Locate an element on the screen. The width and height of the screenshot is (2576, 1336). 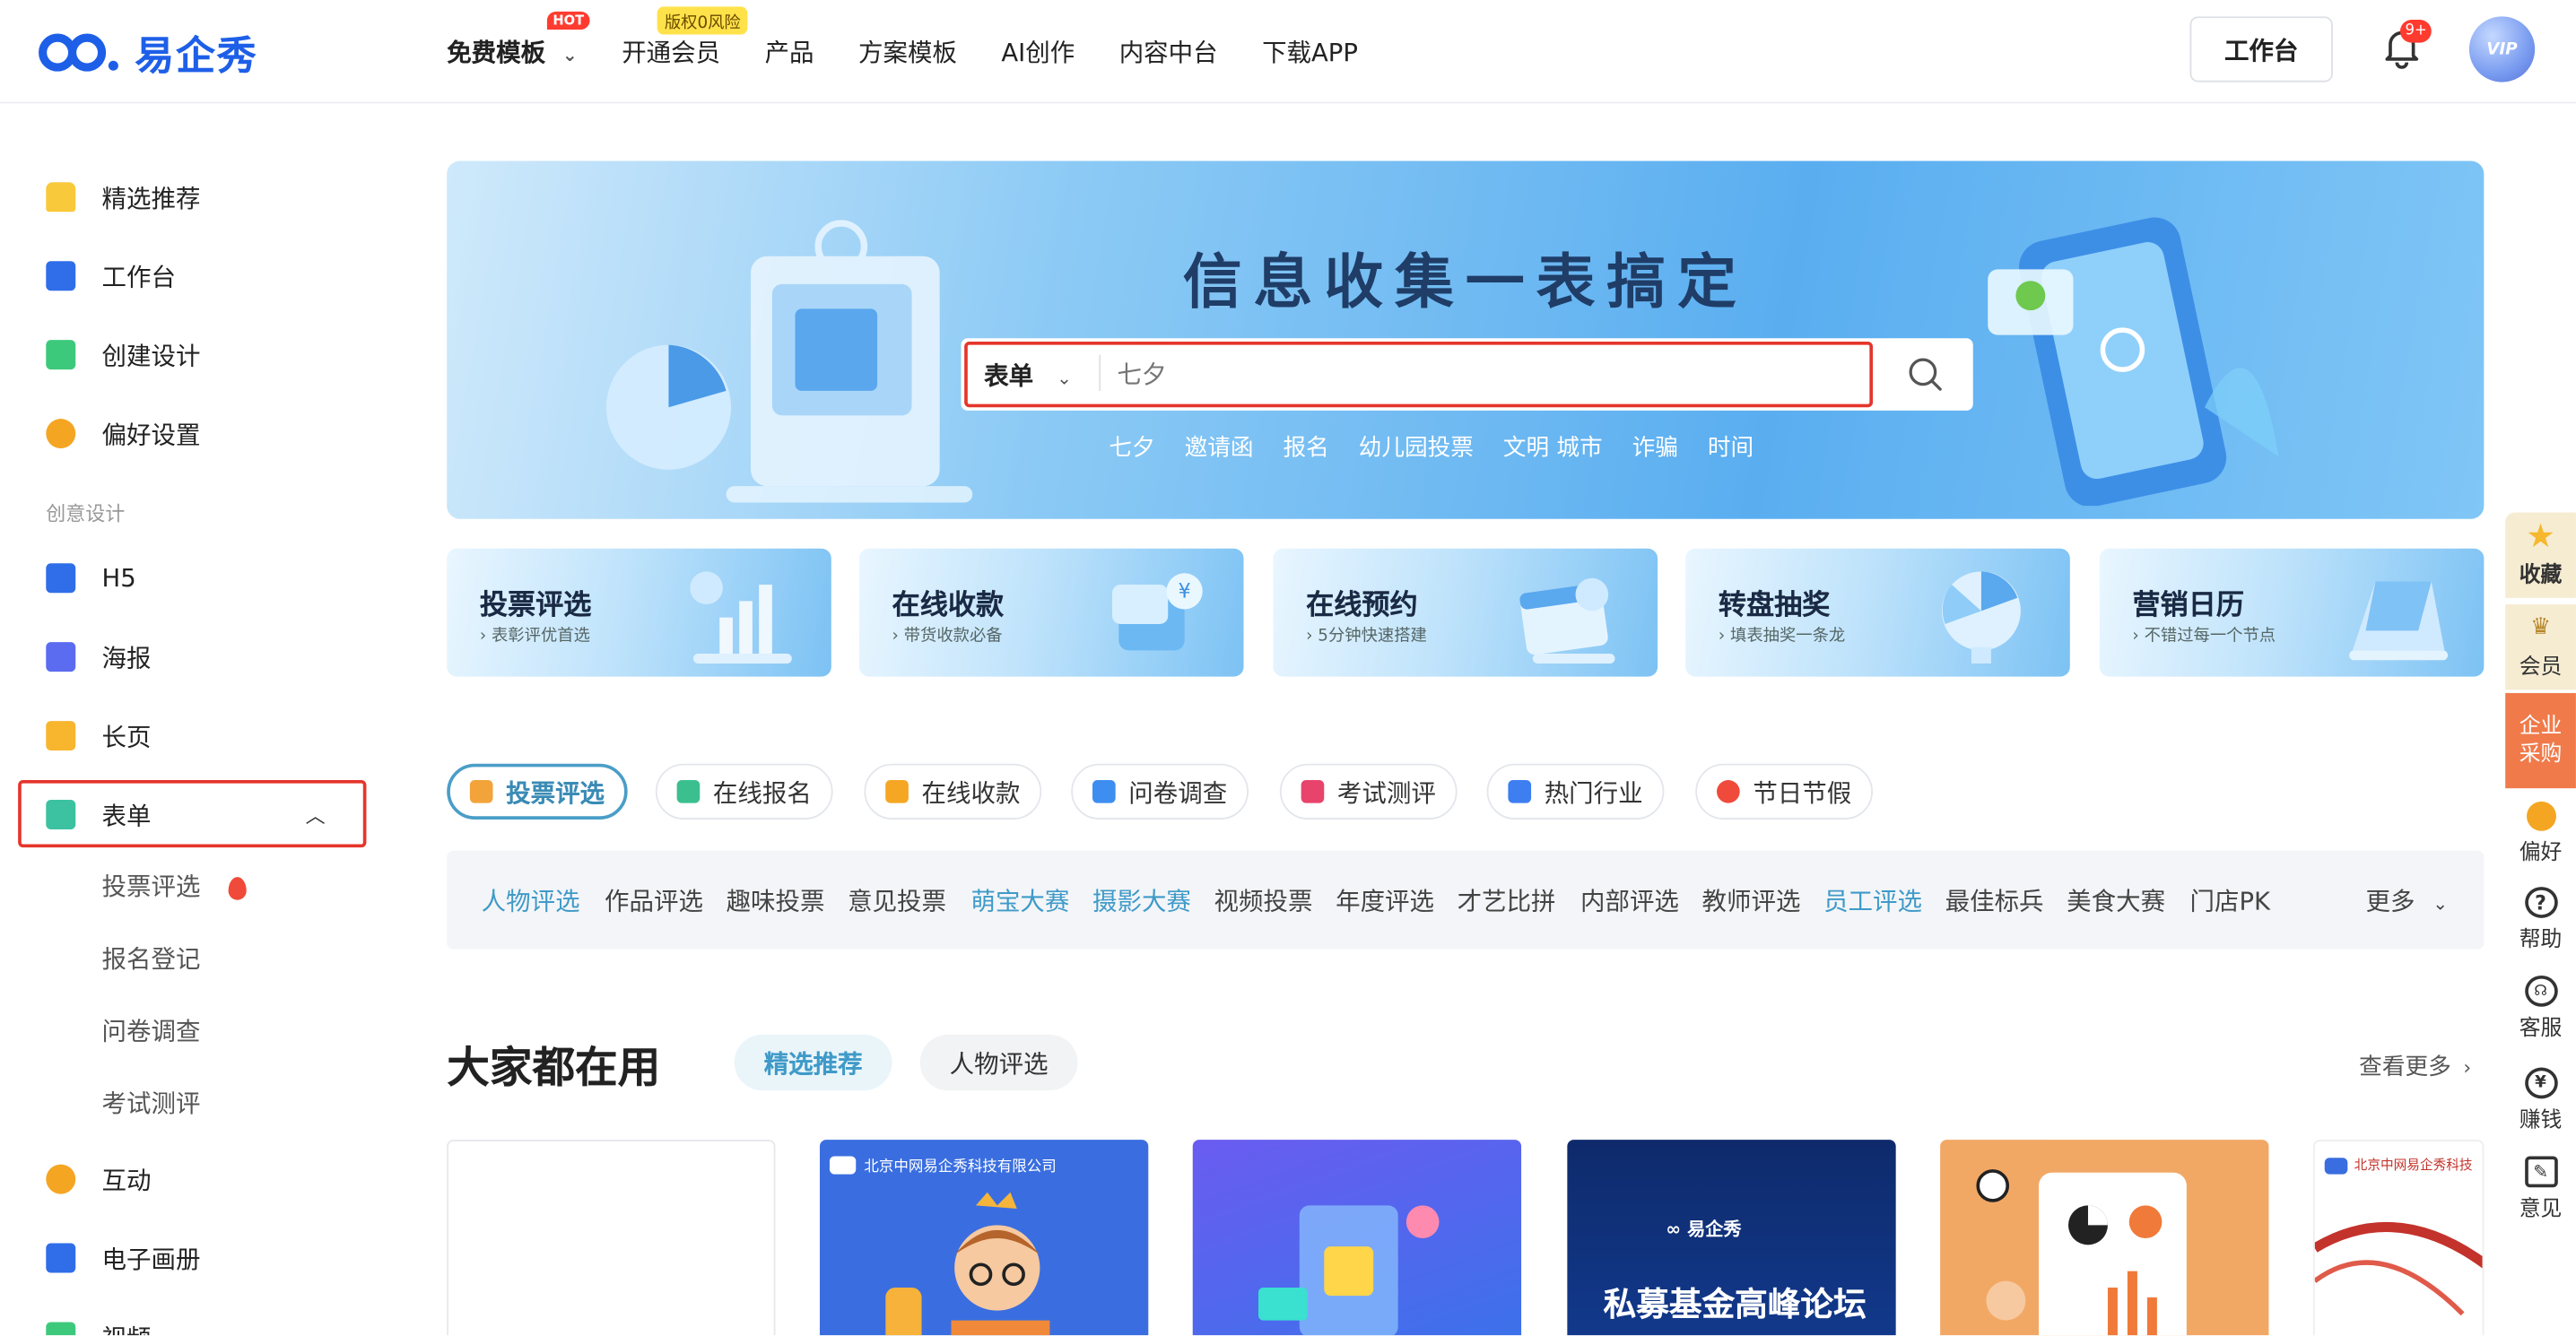
category-link: 教师评选 is located at coordinates (1751, 900).